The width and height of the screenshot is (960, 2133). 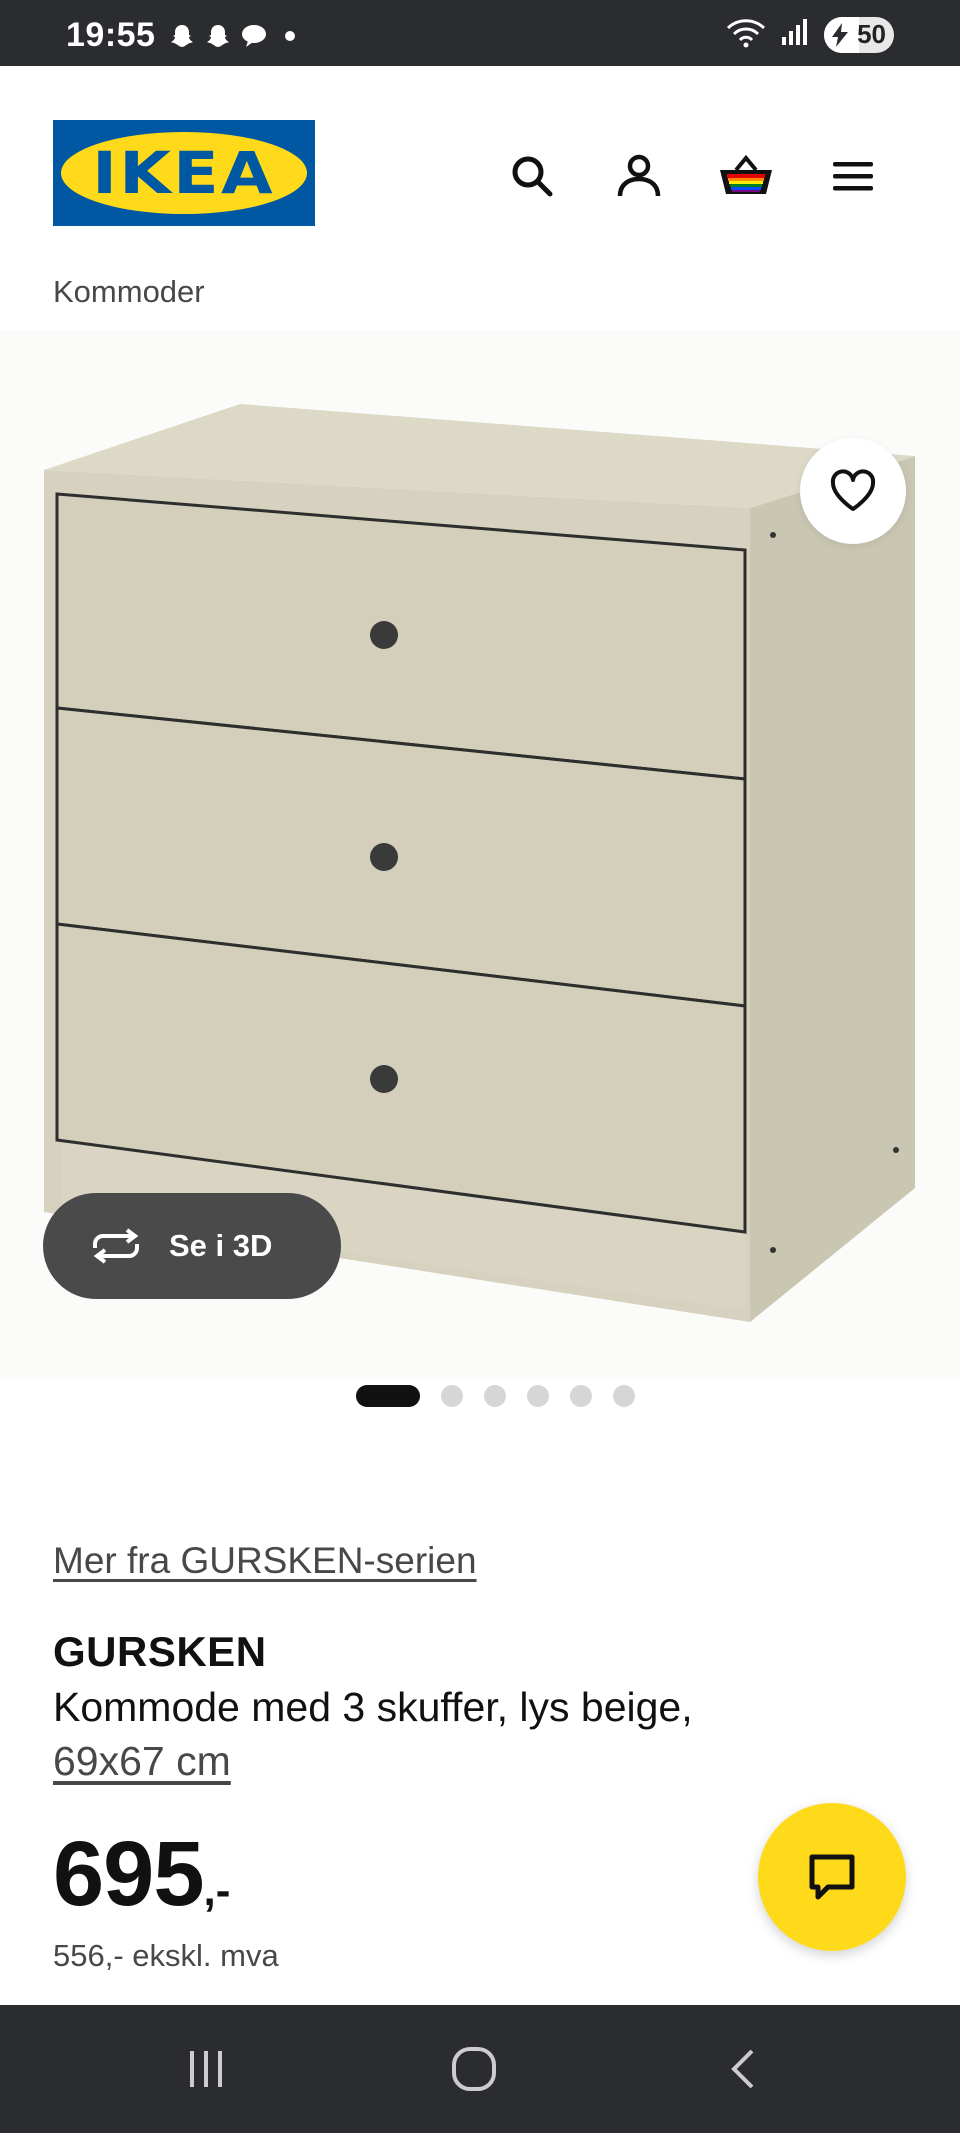 I want to click on back-icon, so click(x=742, y=2069).